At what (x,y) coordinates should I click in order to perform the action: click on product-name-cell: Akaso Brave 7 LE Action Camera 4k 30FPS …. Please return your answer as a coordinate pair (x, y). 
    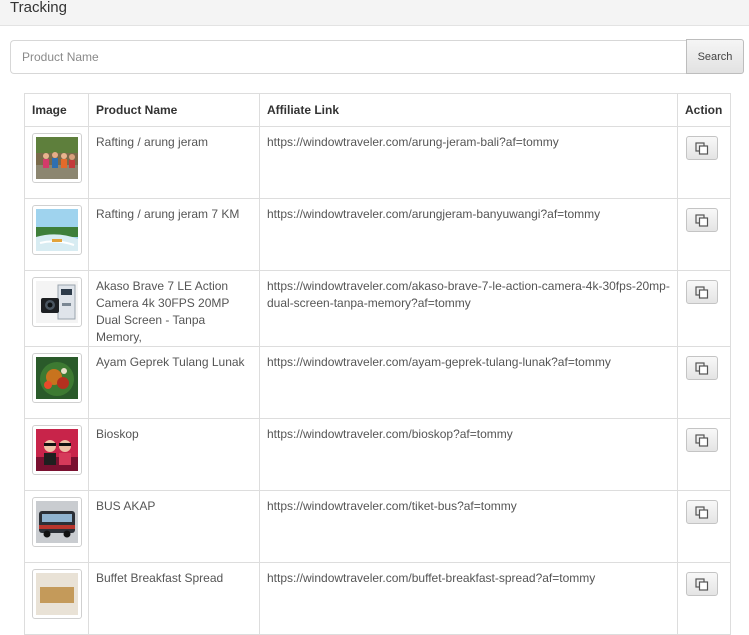
    Looking at the image, I should click on (174, 308).